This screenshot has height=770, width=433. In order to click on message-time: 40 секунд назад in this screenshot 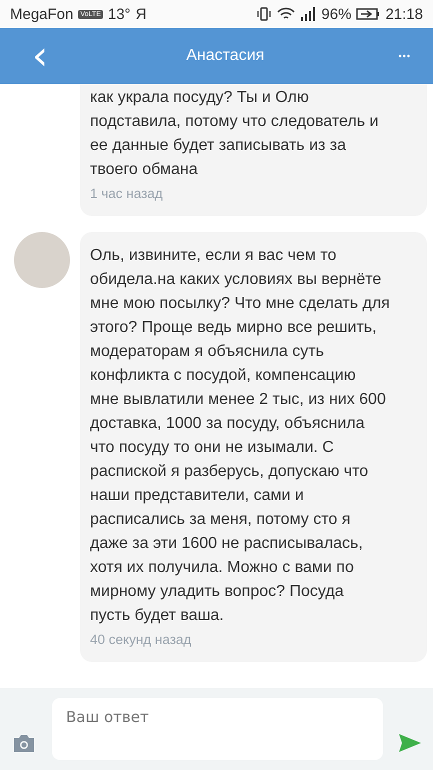, I will do `click(141, 640)`.